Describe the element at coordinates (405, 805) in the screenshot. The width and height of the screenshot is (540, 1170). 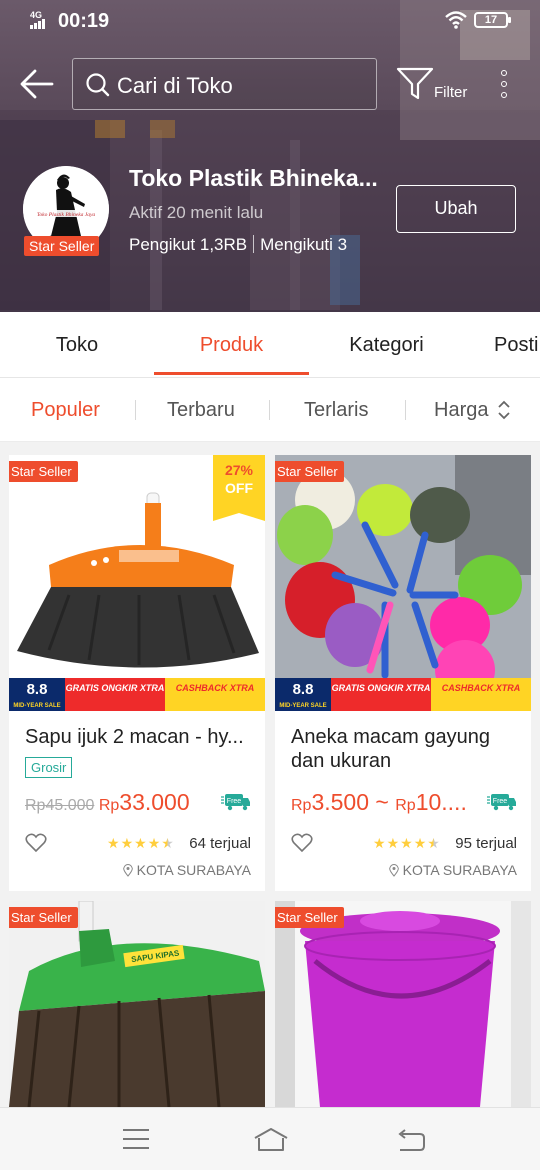
I see `price-prefix-2: Rp` at that location.